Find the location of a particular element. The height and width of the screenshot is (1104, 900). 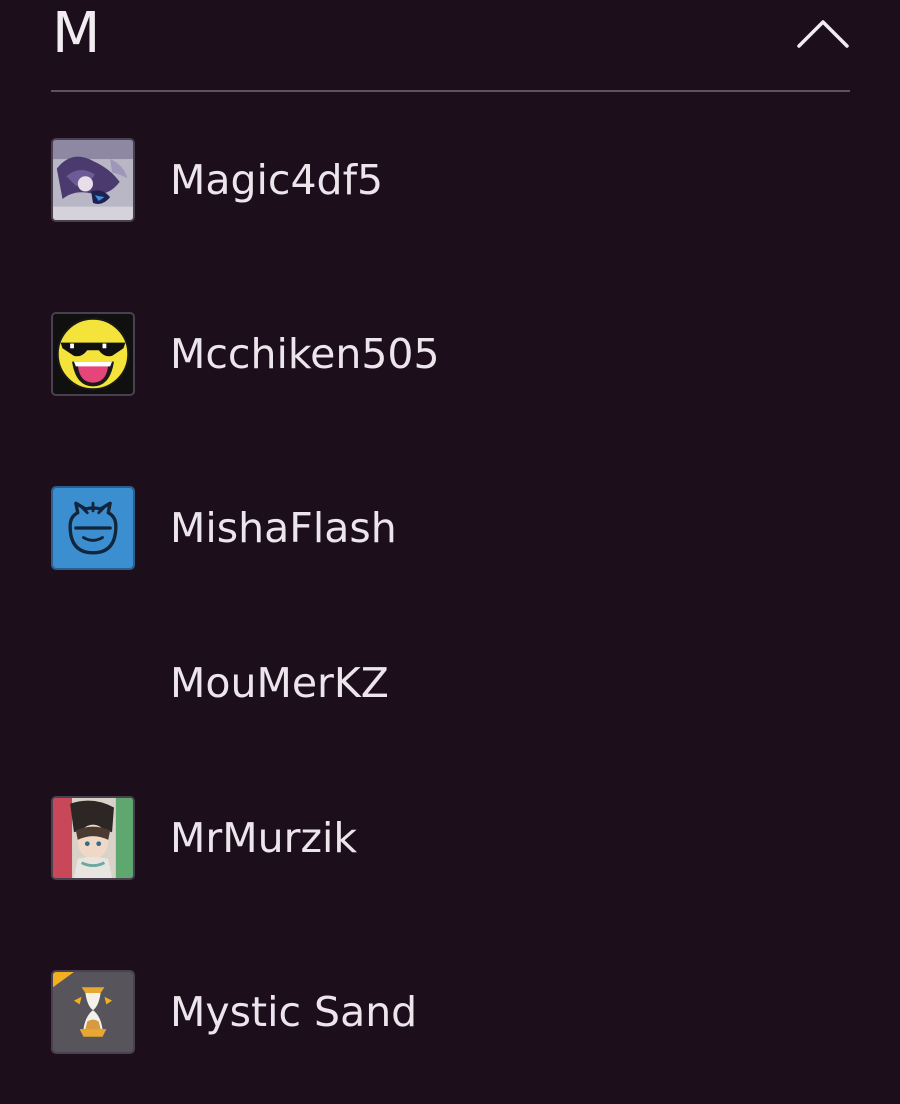

member-name: MouMerKZ is located at coordinates (279, 683).